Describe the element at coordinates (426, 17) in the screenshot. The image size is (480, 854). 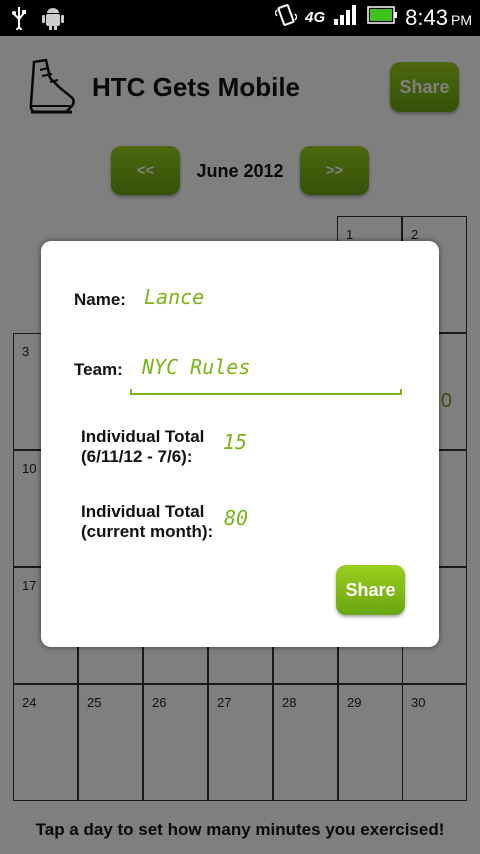
I see `clock-time: 8:43` at that location.